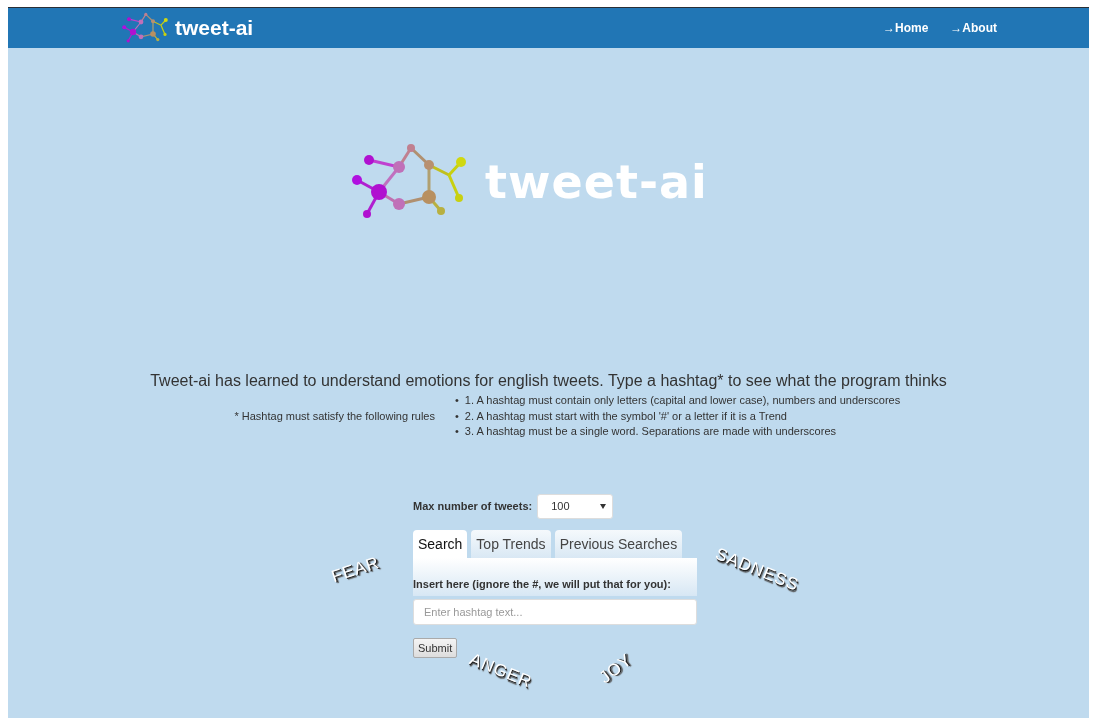 Image resolution: width=1097 pixels, height=718 pixels. What do you see at coordinates (356, 569) in the screenshot?
I see `emotion-word: FEAR` at bounding box center [356, 569].